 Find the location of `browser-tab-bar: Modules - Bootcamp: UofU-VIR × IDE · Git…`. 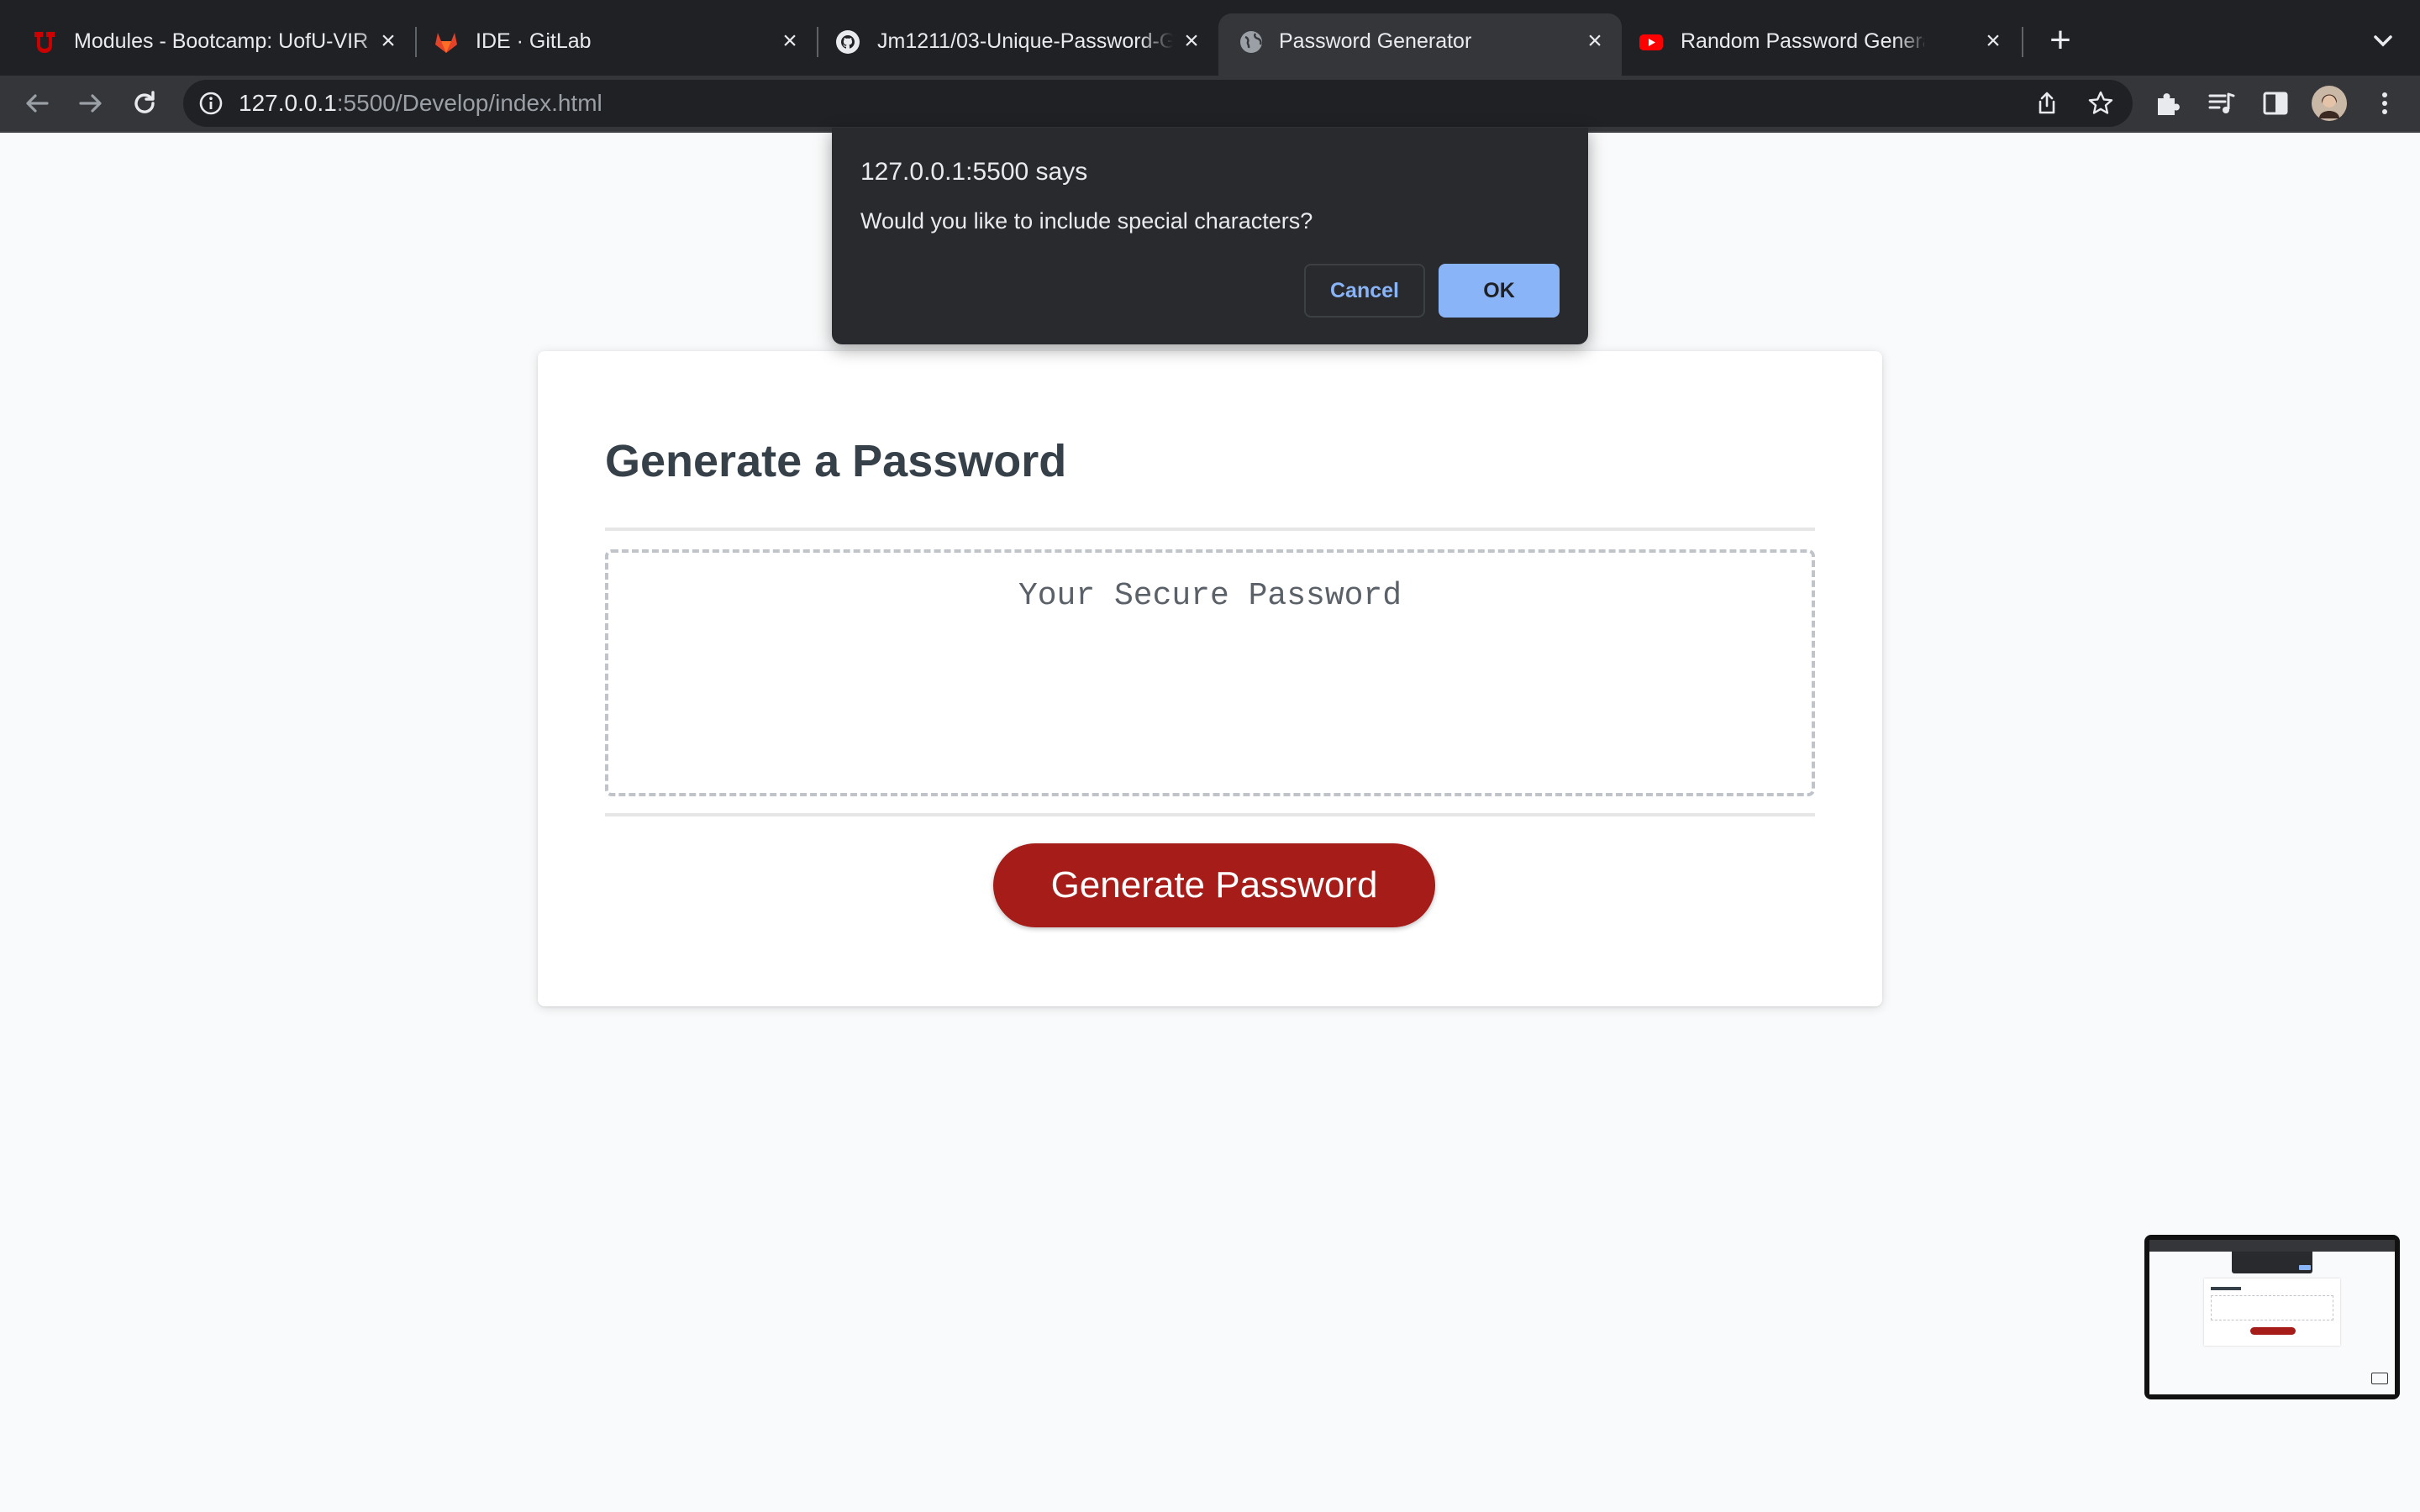

browser-tab-bar: Modules - Bootcamp: UofU-VIR × IDE · Git… is located at coordinates (1210, 38).